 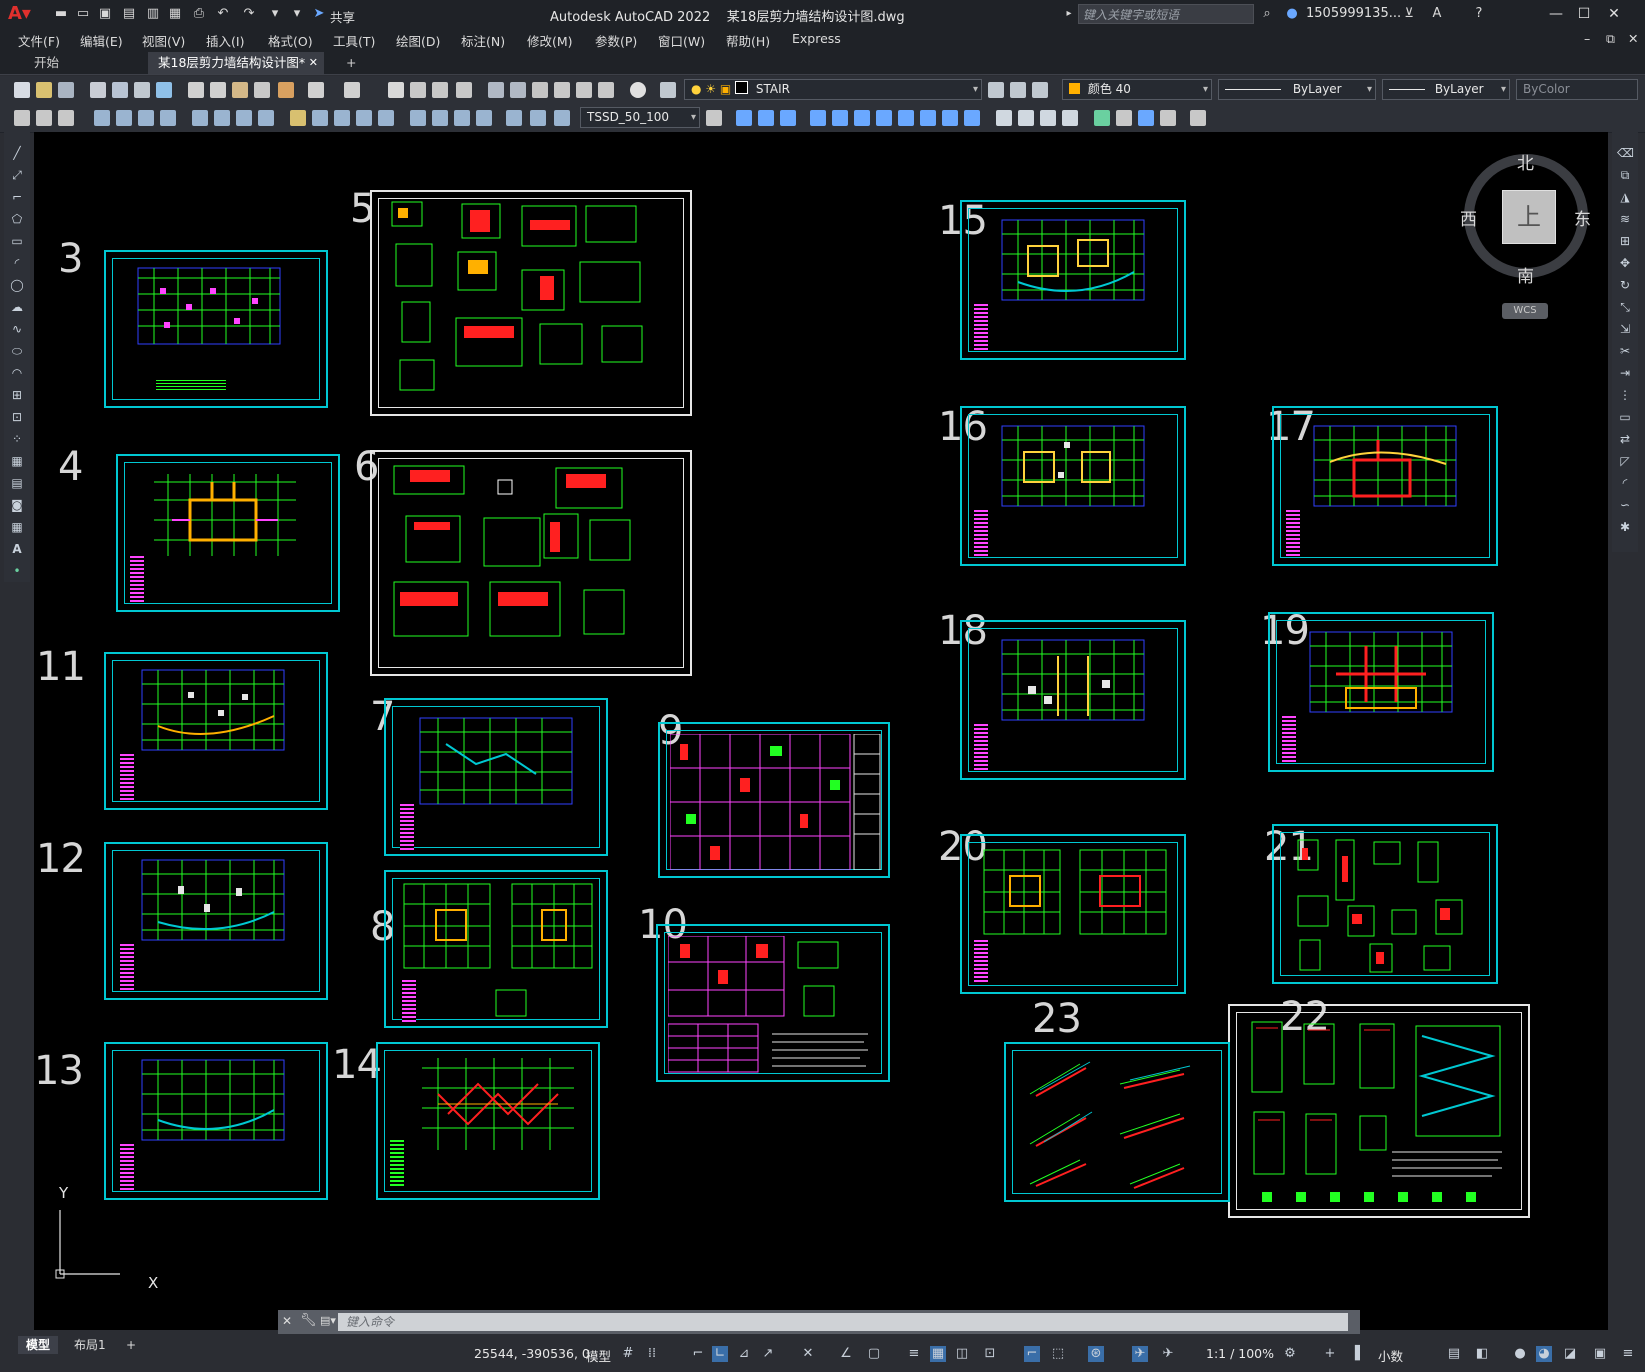 What do you see at coordinates (218, 90) in the screenshot?
I see `copy-icon` at bounding box center [218, 90].